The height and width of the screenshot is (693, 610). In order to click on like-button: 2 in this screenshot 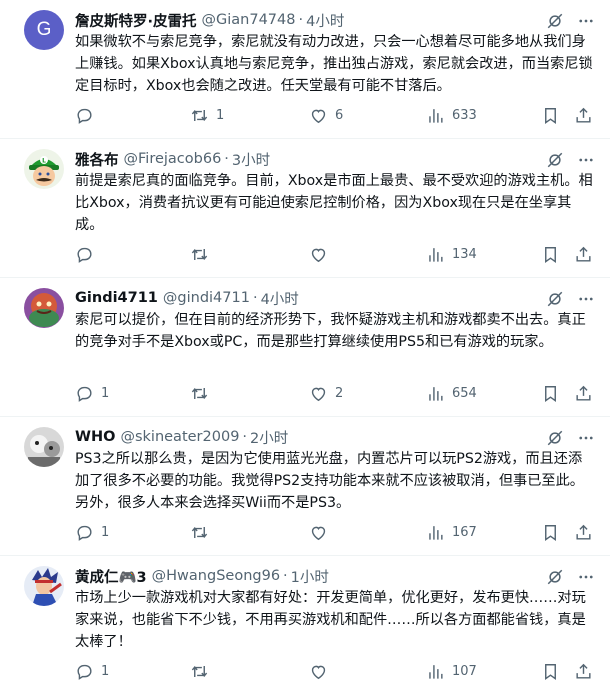, I will do `click(326, 393)`.